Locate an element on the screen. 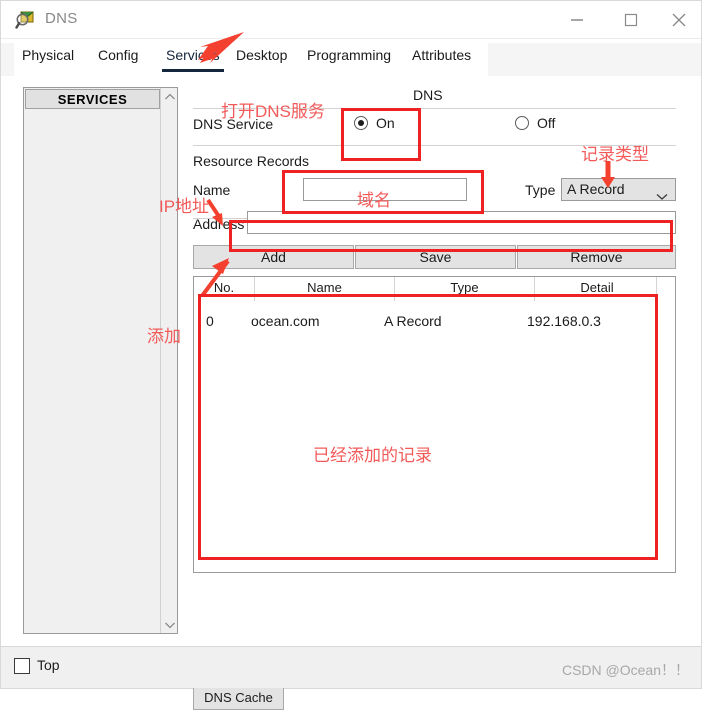  tab-desktop: Desktop is located at coordinates (261, 57).